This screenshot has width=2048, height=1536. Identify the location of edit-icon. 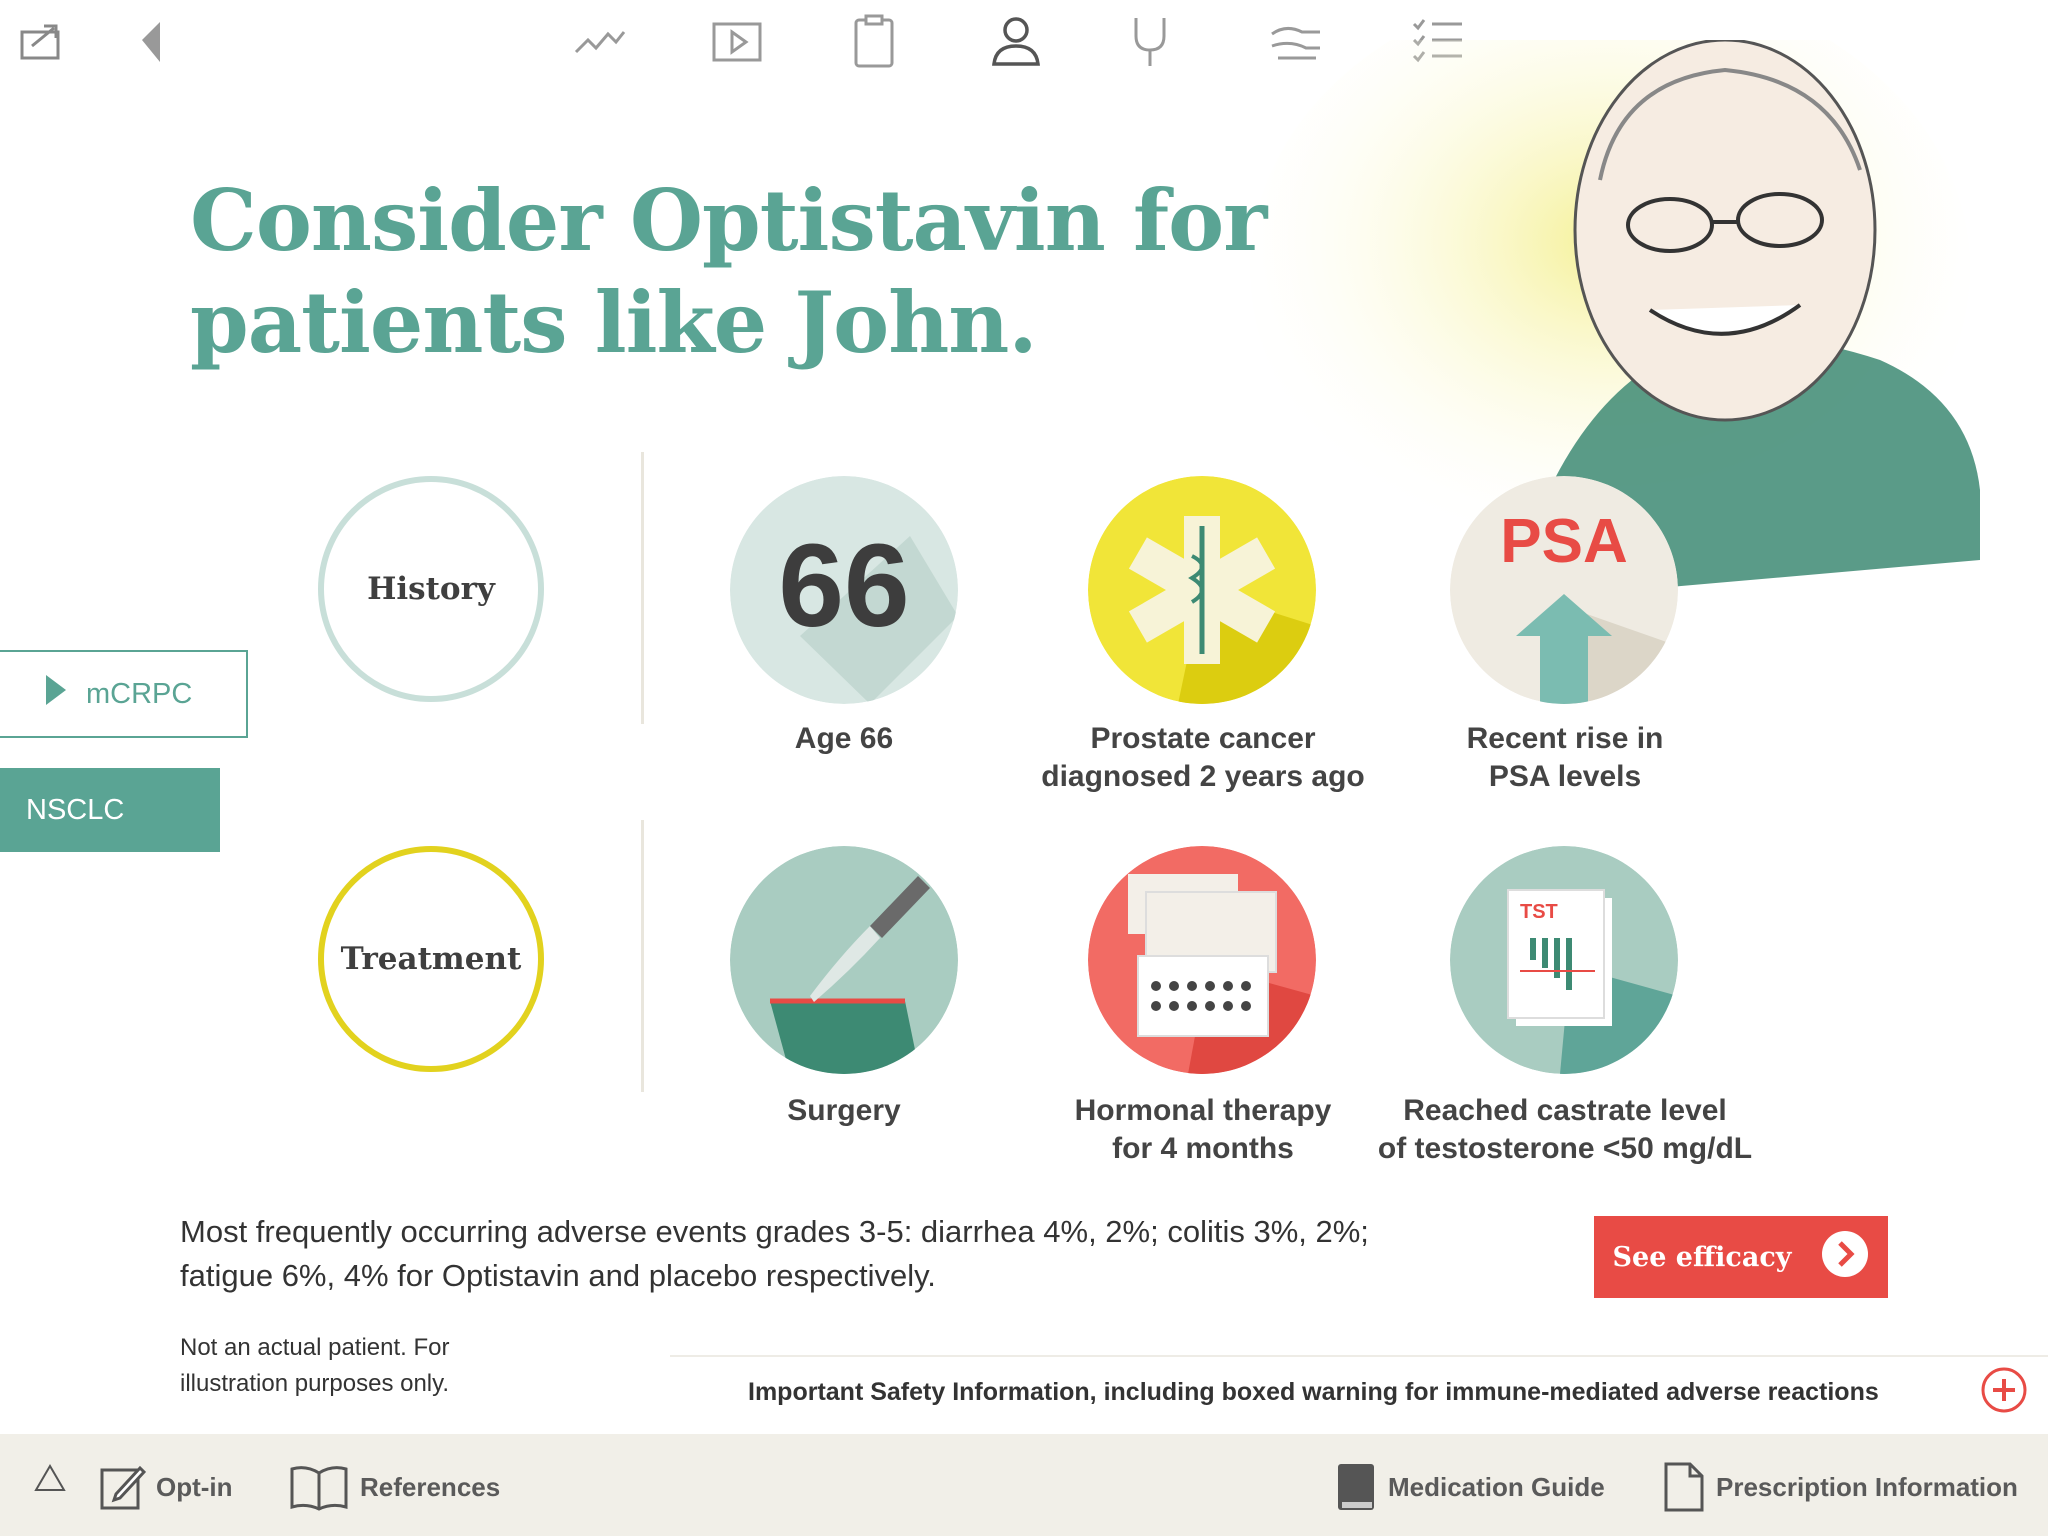
(123, 1487).